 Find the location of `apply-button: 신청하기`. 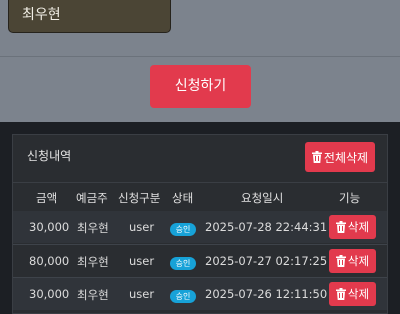

apply-button: 신청하기 is located at coordinates (200, 86).